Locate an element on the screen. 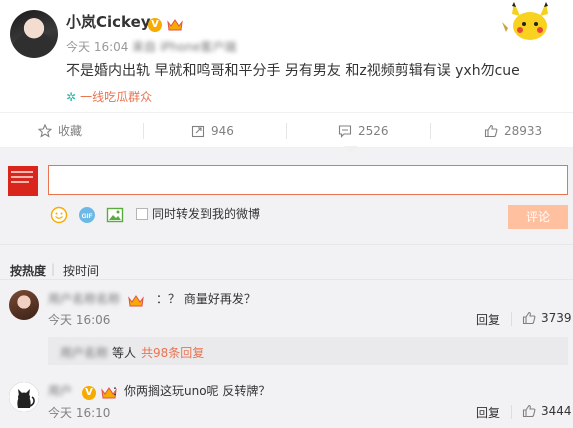  forward-checkbox is located at coordinates (142, 214).